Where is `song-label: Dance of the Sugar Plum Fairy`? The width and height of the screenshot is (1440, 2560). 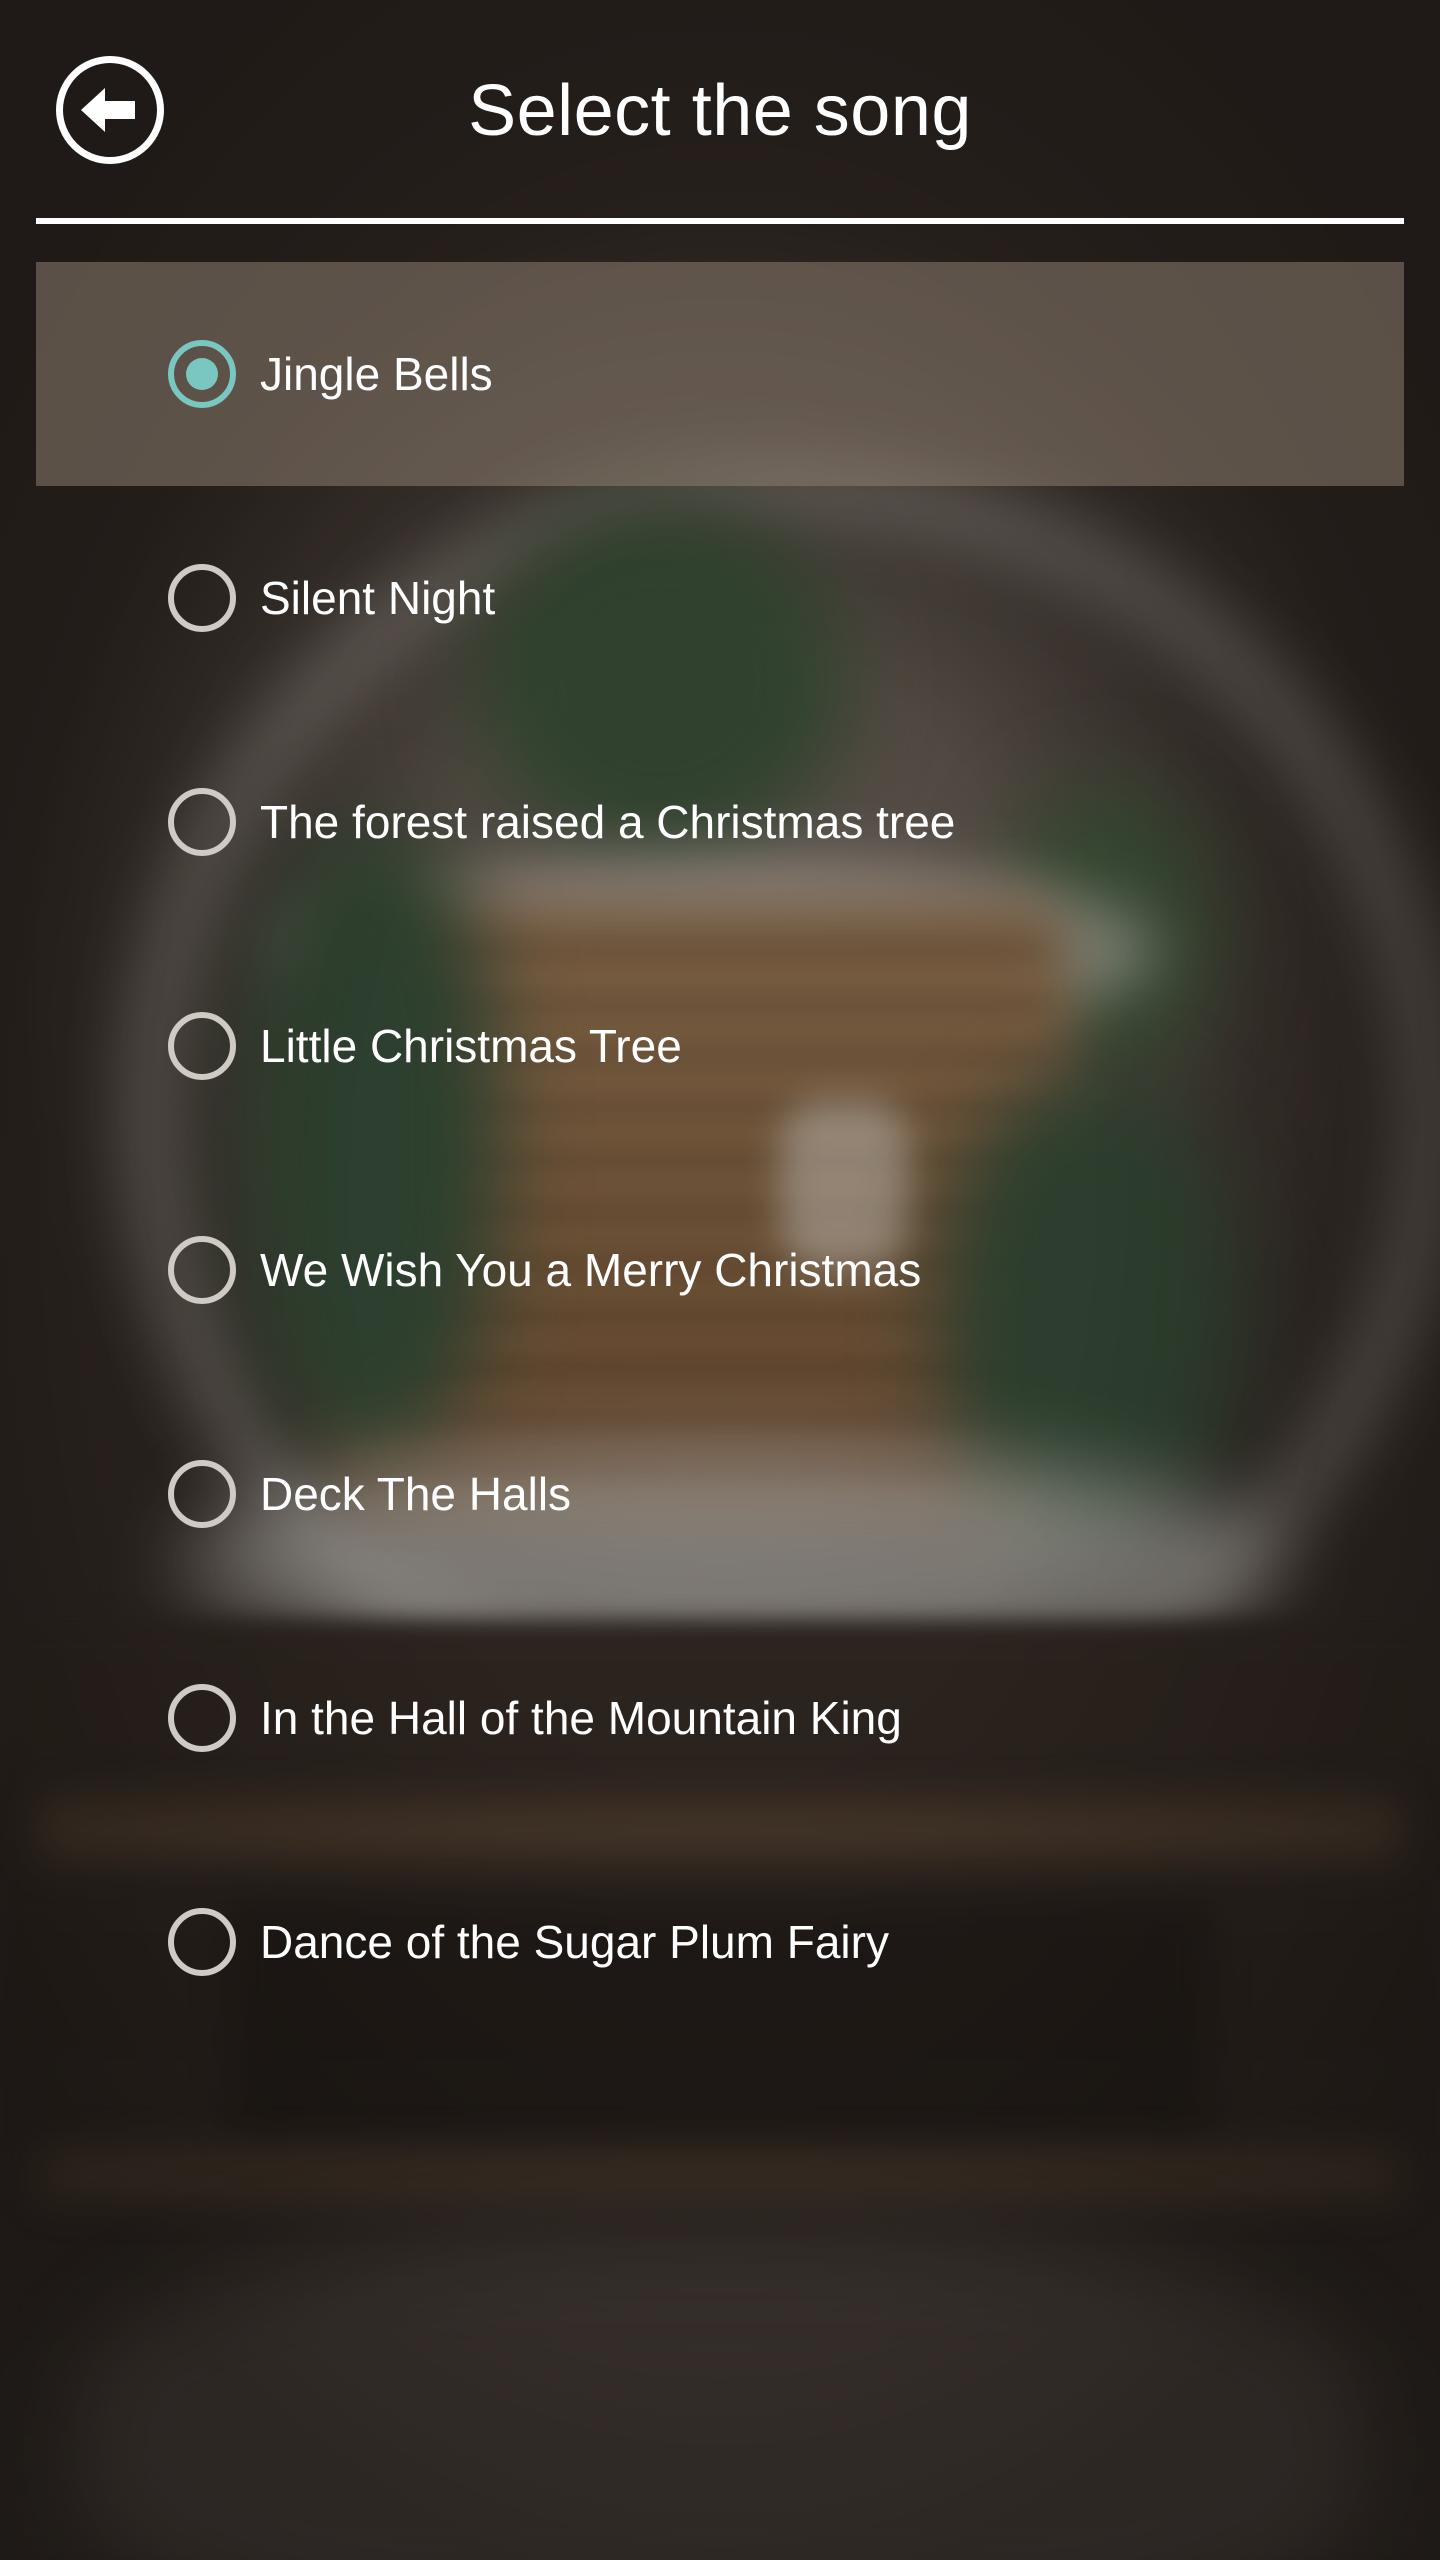
song-label: Dance of the Sugar Plum Fairy is located at coordinates (574, 1942).